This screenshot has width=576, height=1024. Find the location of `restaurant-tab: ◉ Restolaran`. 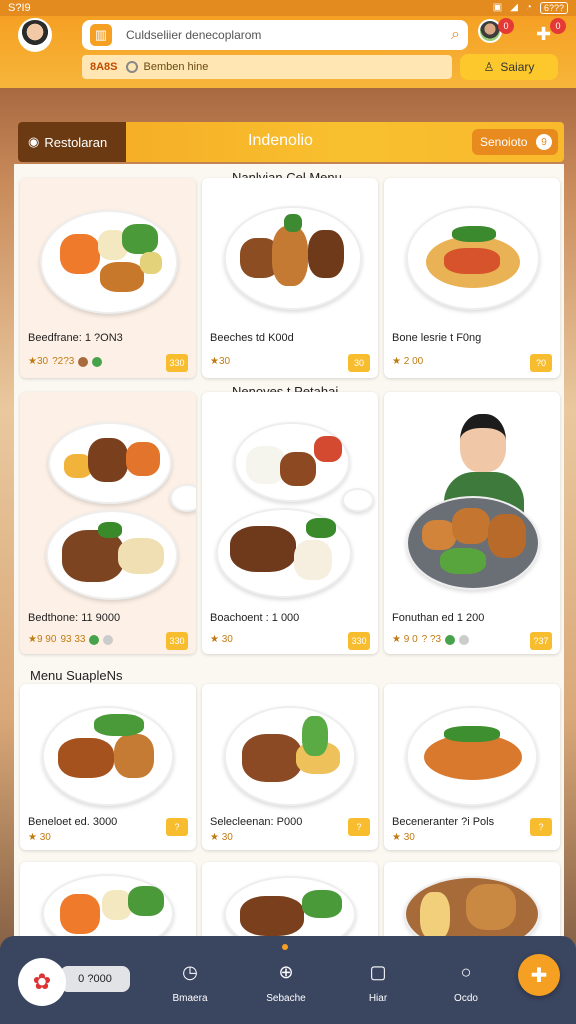

restaurant-tab: ◉ Restolaran is located at coordinates (72, 142).